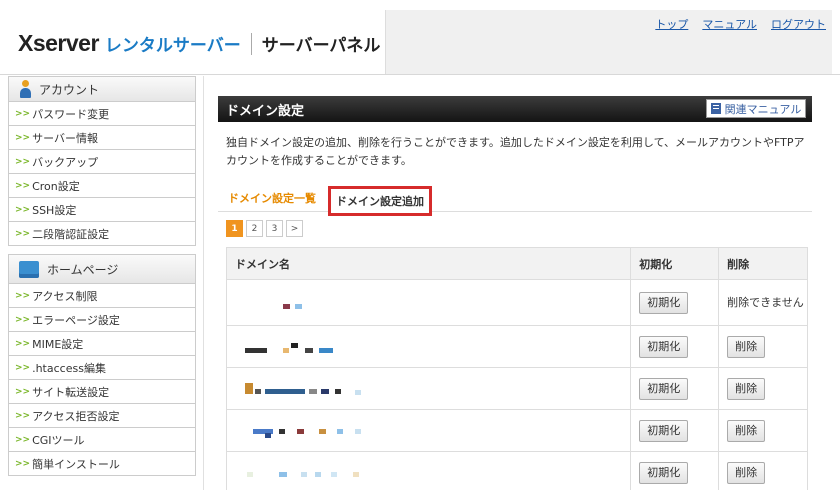 The width and height of the screenshot is (840, 490). What do you see at coordinates (65, 162) in the screenshot?
I see `sidebar-item-label: バックアップ` at bounding box center [65, 162].